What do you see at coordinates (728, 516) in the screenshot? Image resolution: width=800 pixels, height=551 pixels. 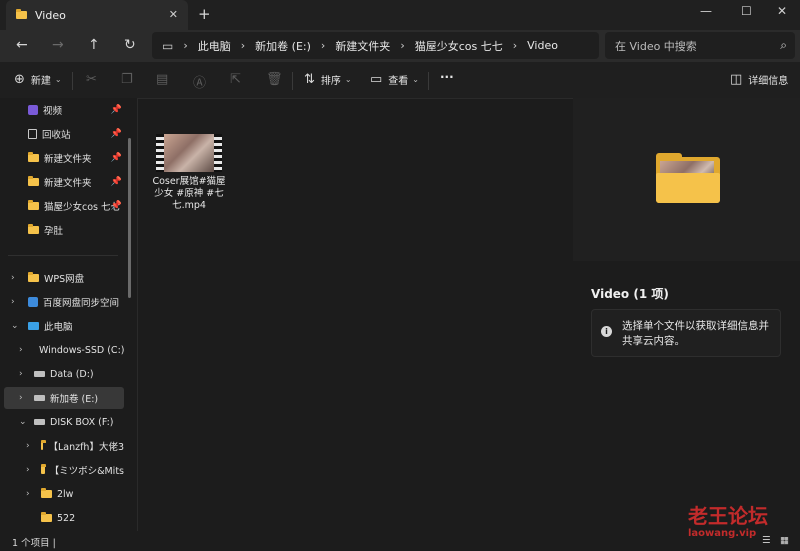 I see `watermark: 老王论坛` at bounding box center [728, 516].